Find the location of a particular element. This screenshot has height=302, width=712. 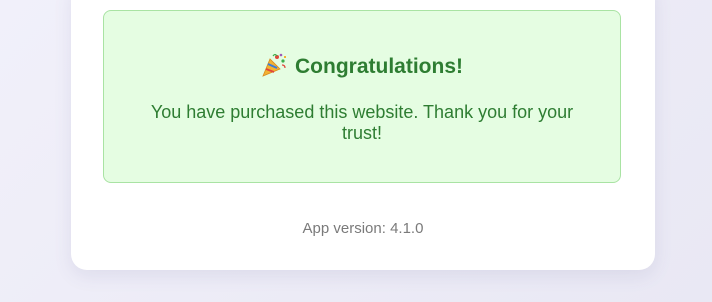

party-popper-icon is located at coordinates (274, 65).